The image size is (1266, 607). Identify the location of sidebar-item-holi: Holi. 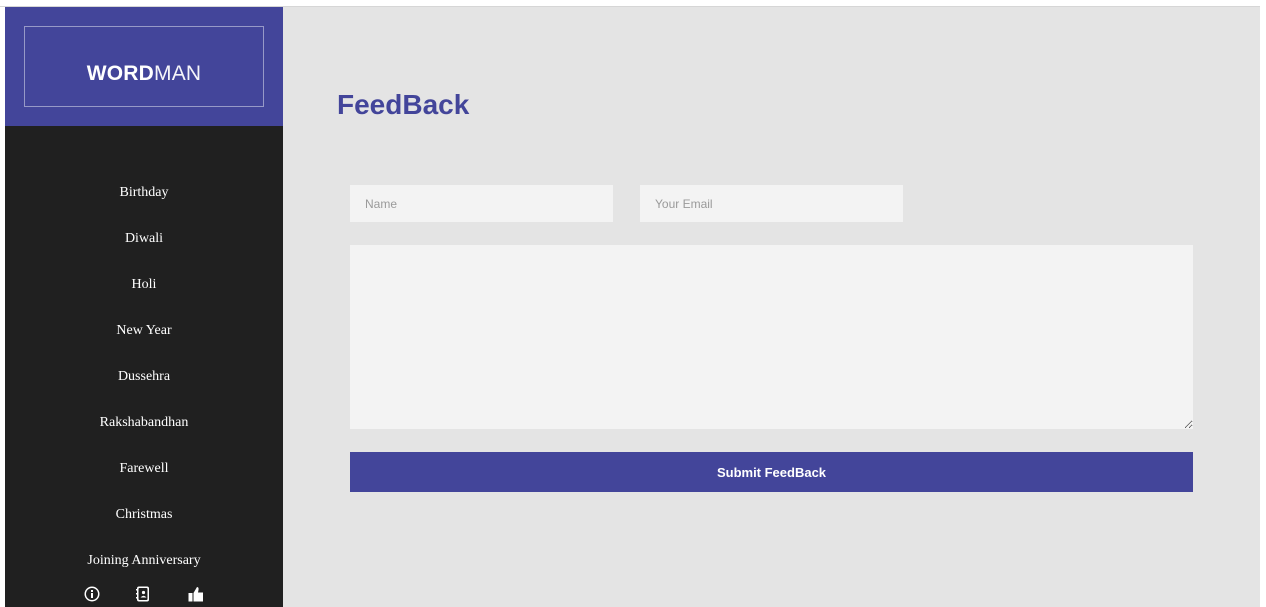
(144, 292).